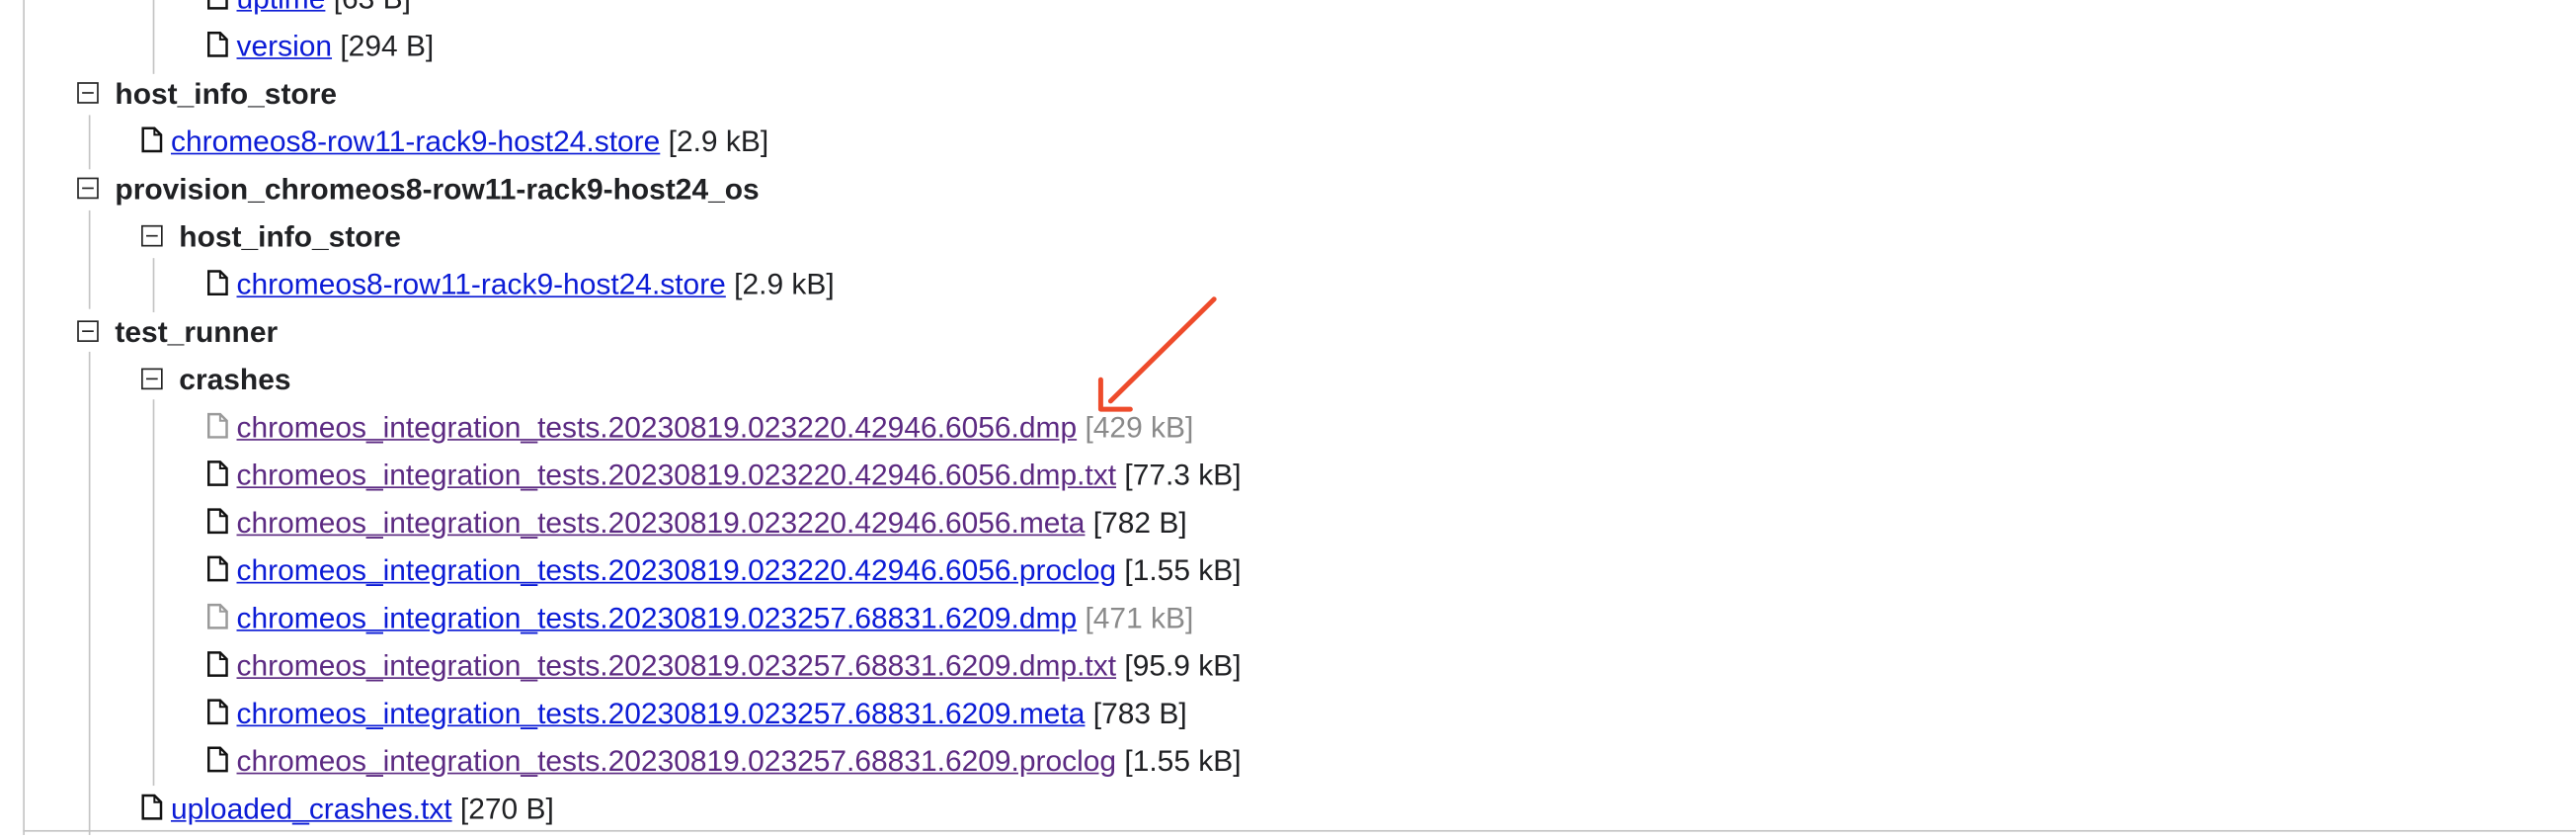  I want to click on file-size: [294 B], so click(387, 46).